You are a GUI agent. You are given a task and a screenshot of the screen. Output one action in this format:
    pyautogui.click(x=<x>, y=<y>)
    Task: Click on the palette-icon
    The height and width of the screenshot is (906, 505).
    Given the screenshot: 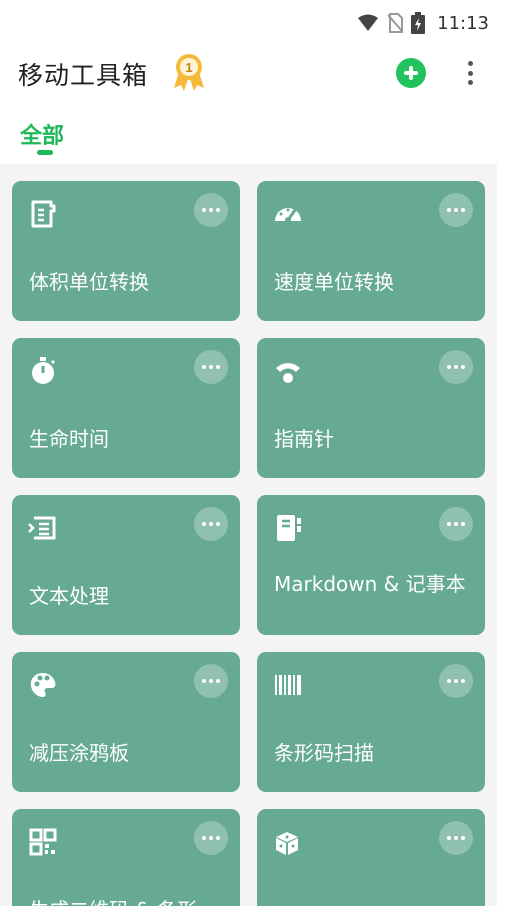 What is the action you would take?
    pyautogui.click(x=43, y=685)
    